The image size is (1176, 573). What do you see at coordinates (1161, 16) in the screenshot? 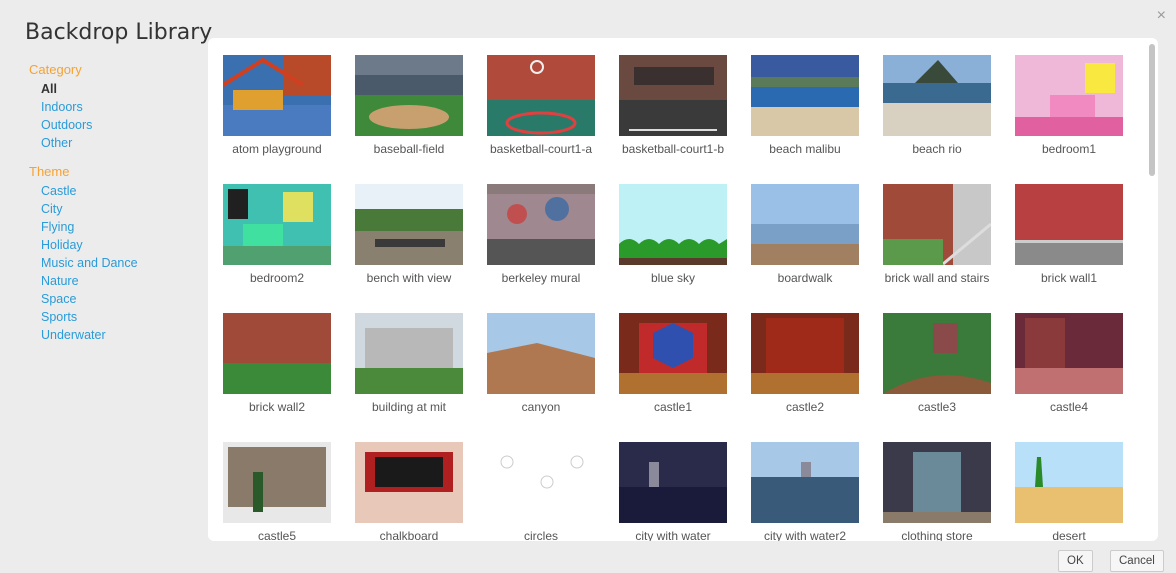
I see `close-icon: ×` at bounding box center [1161, 16].